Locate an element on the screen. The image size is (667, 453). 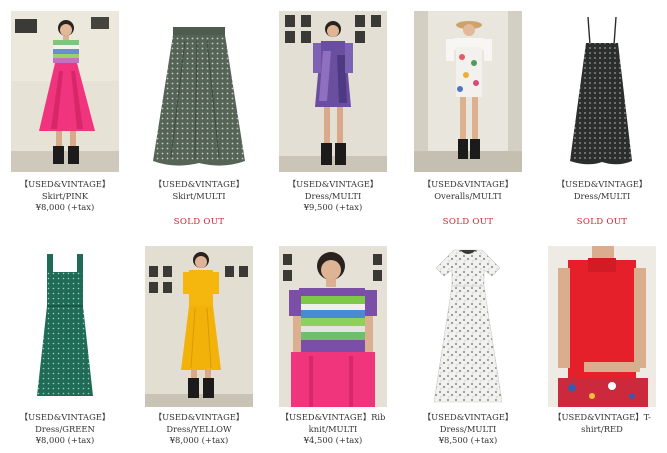
product-caption: 【USED&VINTAGE】 Skirt/PINK ¥8,000 (+tax) is located at coordinates (66, 196).